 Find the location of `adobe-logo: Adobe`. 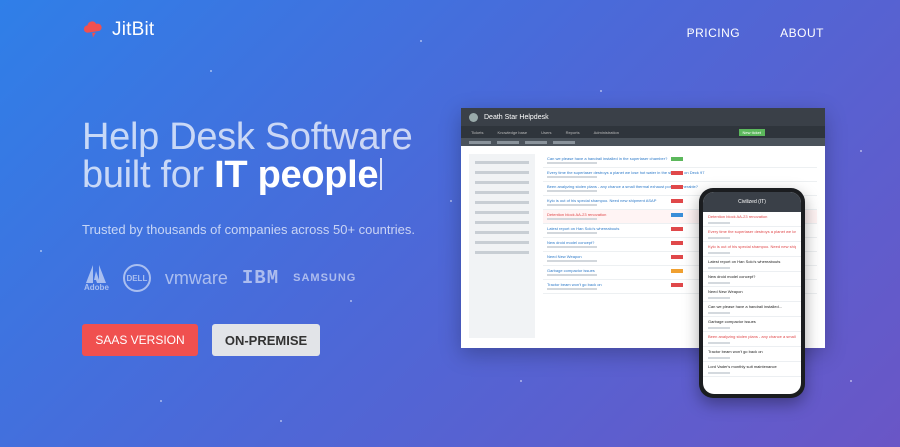

adobe-logo: Adobe is located at coordinates (96, 278).